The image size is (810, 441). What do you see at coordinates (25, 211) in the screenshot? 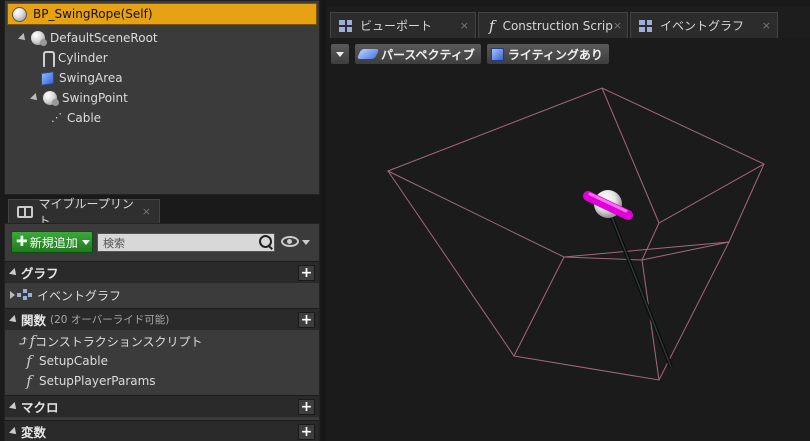
I see `book-icon` at bounding box center [25, 211].